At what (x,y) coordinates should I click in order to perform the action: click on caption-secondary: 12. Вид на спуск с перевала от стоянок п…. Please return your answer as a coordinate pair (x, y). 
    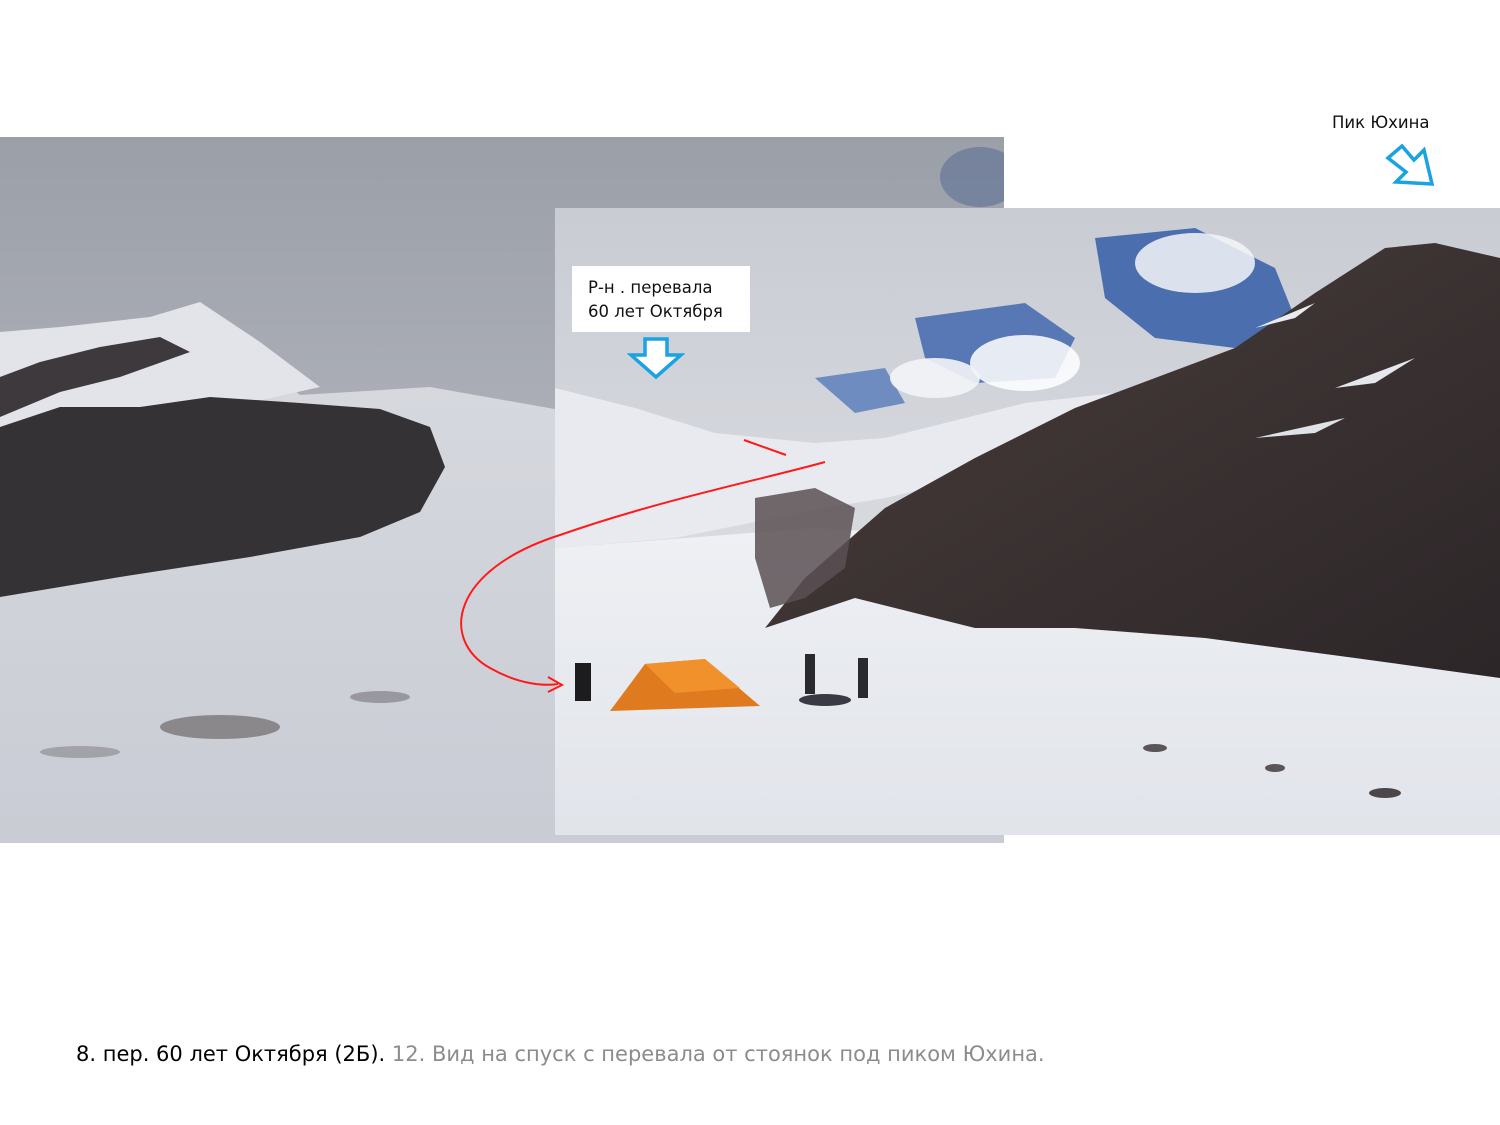
    Looking at the image, I should click on (718, 1054).